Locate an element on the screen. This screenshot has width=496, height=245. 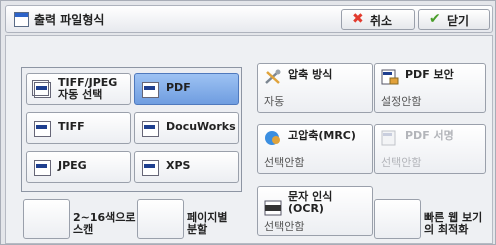
option-tiff: TIFF is located at coordinates (78, 128).